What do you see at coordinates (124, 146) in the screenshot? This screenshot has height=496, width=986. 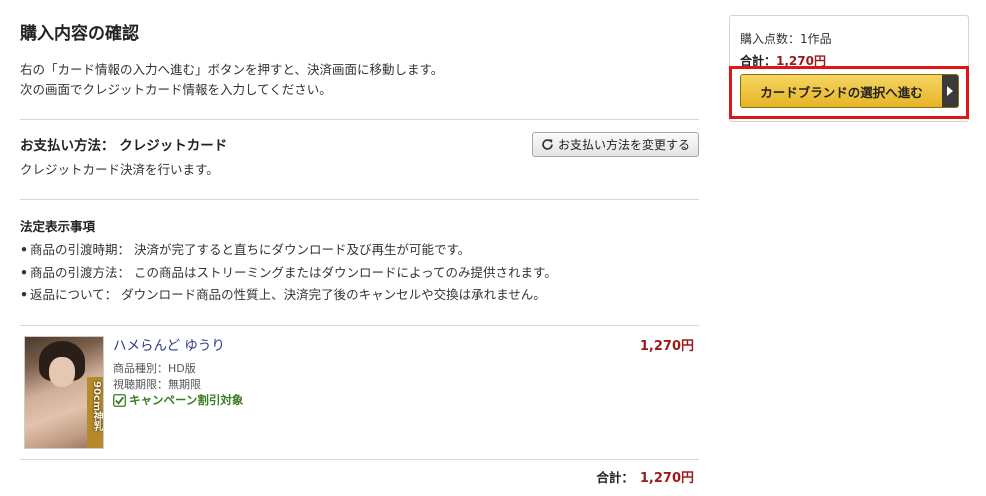 I see `payment-method-label: お支払い方法： クレジットカード` at bounding box center [124, 146].